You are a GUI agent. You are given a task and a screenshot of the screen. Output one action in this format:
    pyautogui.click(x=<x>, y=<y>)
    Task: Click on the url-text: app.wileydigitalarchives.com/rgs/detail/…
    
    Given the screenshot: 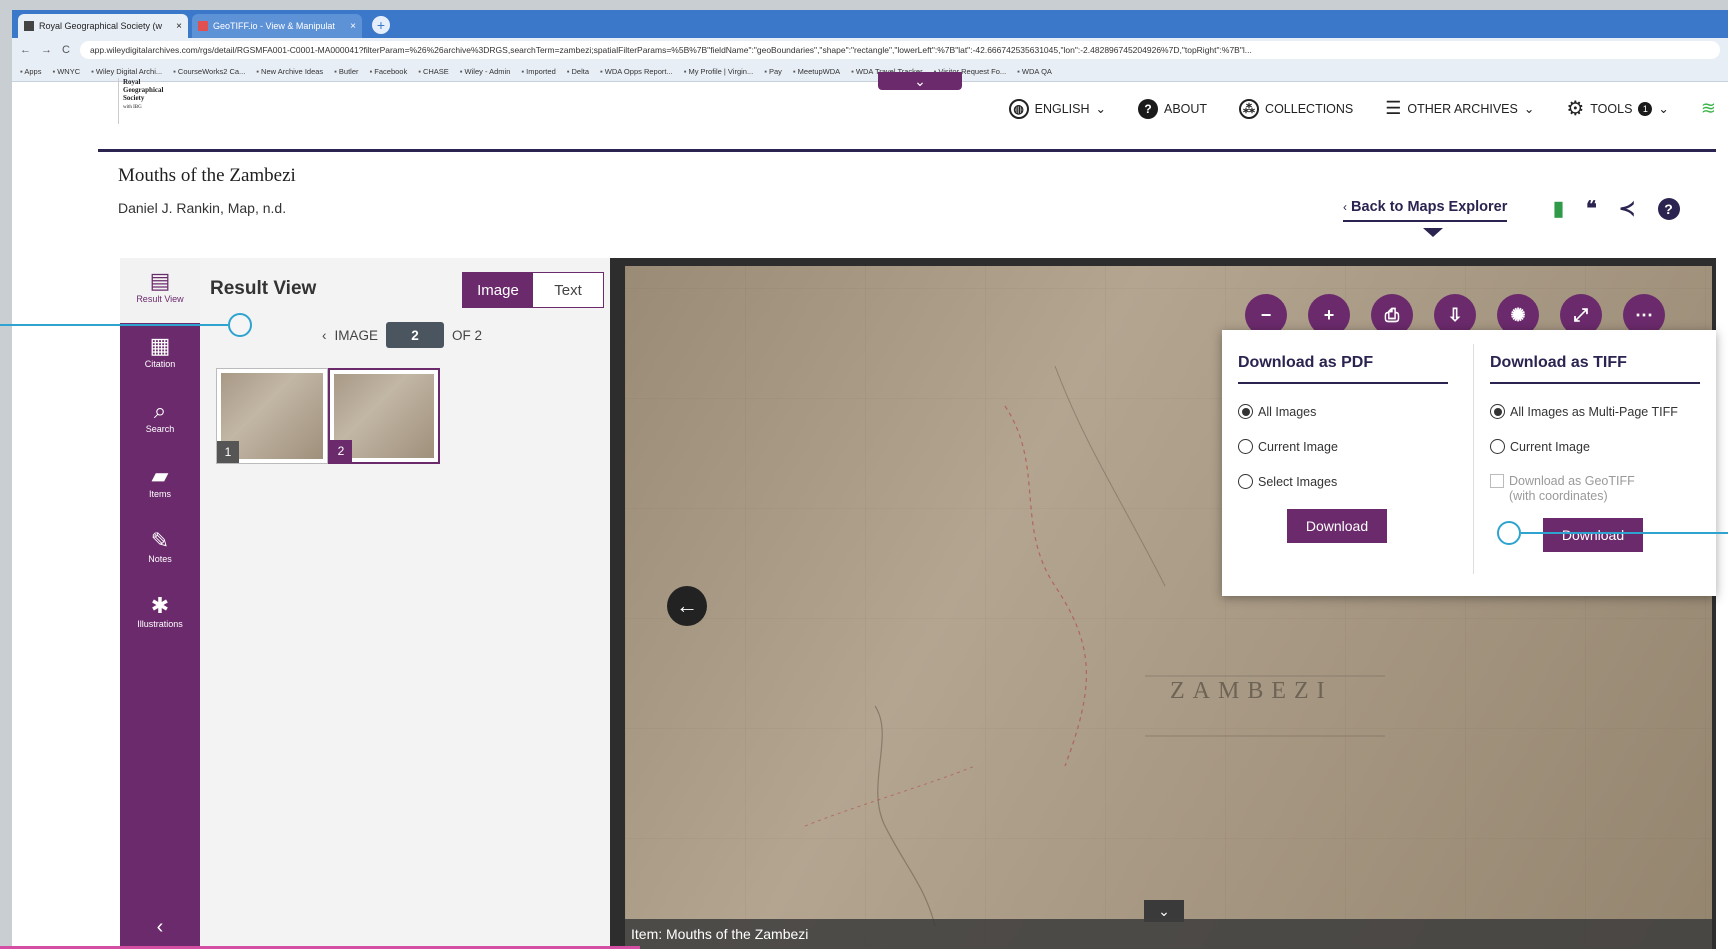 What is the action you would take?
    pyautogui.click(x=670, y=50)
    